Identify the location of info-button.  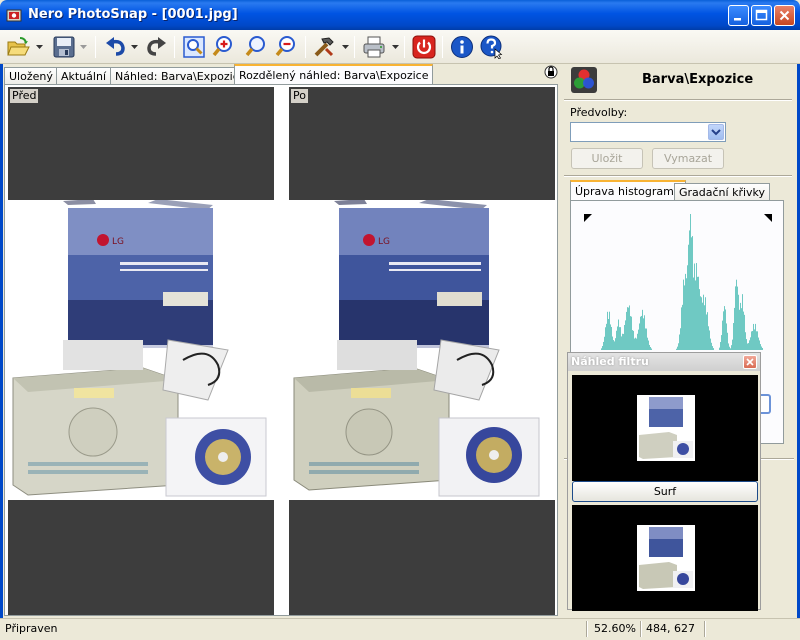
(462, 47).